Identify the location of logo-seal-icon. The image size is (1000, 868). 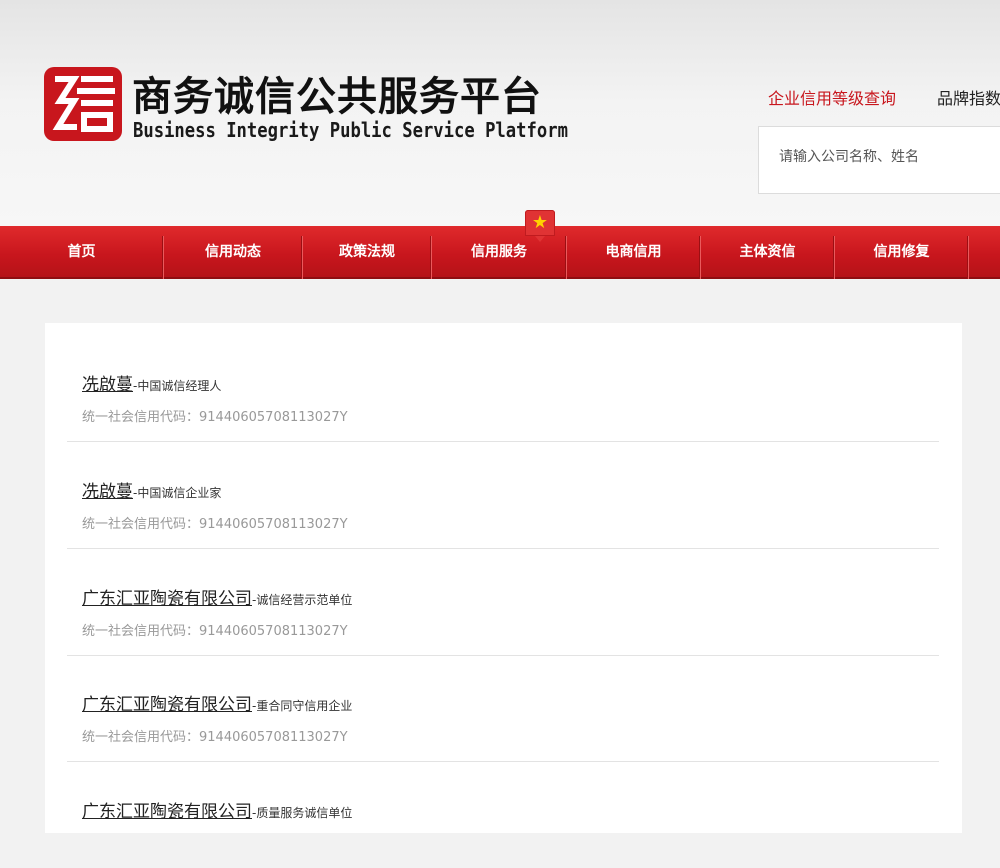
(83, 104).